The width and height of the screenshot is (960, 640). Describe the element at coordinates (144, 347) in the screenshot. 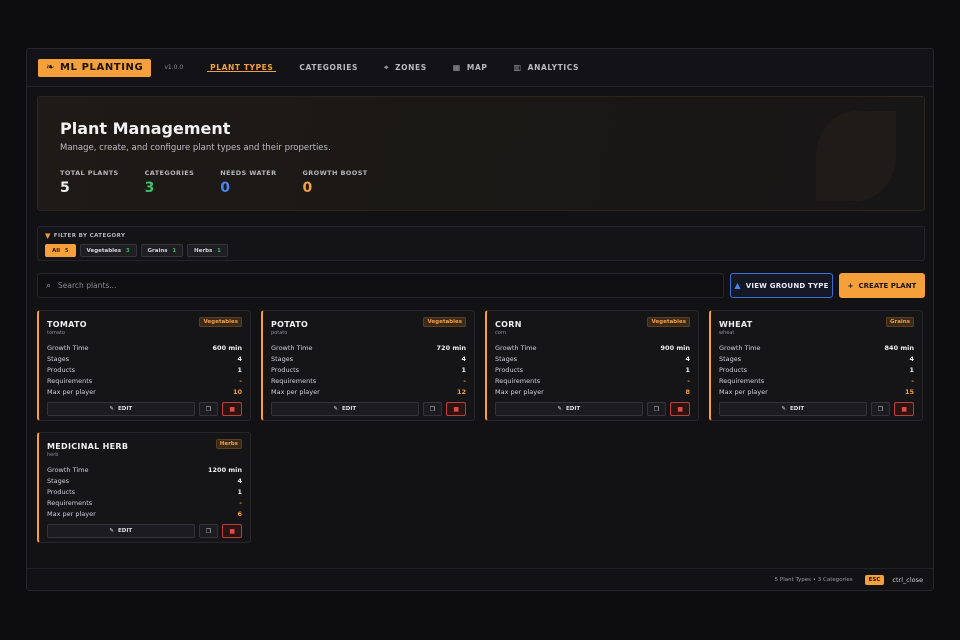

I see `growth-time-row: Growth Time 600 min` at that location.